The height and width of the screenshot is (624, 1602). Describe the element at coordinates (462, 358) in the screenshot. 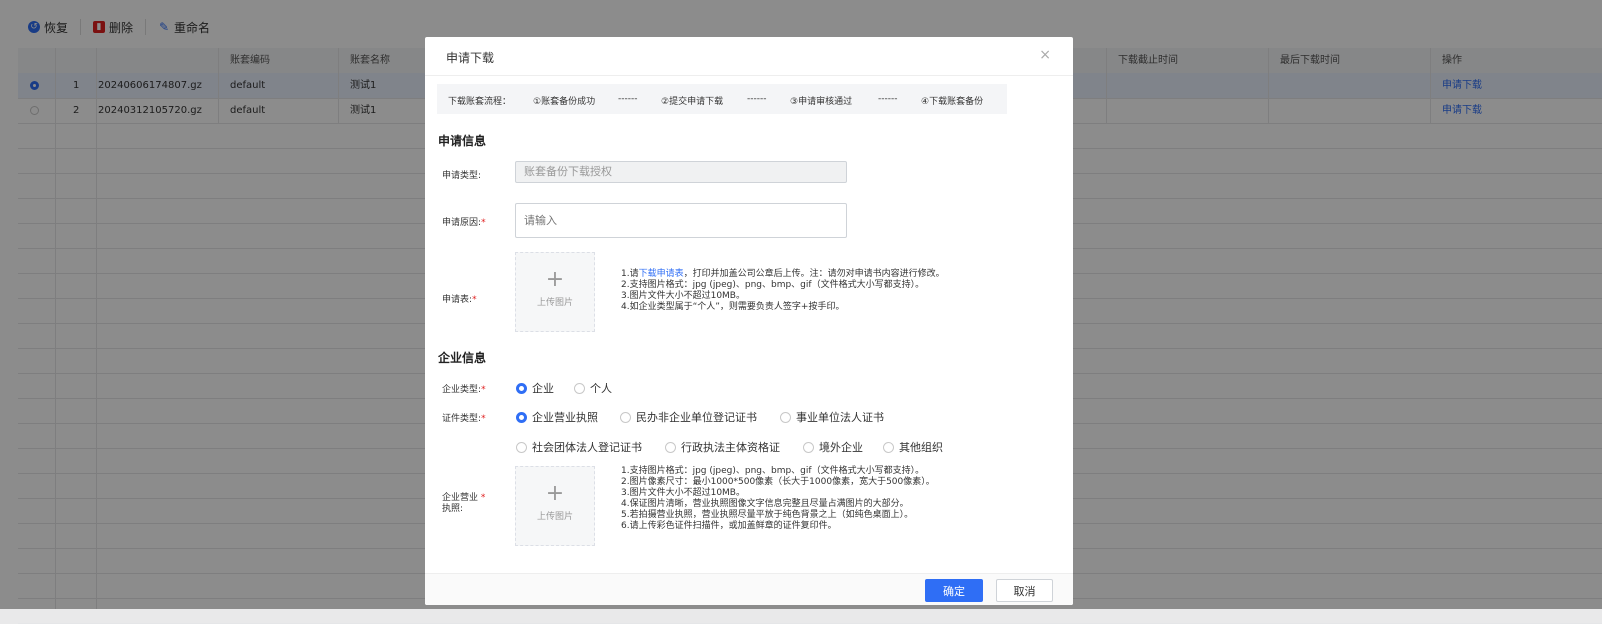

I see `company-info-title: 企业信息` at that location.